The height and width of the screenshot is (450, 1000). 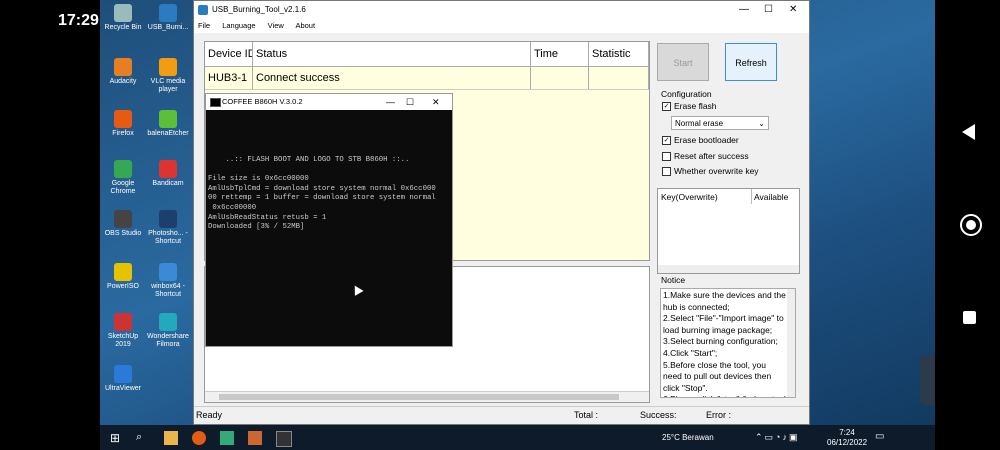 What do you see at coordinates (255, 438) in the screenshot?
I see `app-taskbar-icon` at bounding box center [255, 438].